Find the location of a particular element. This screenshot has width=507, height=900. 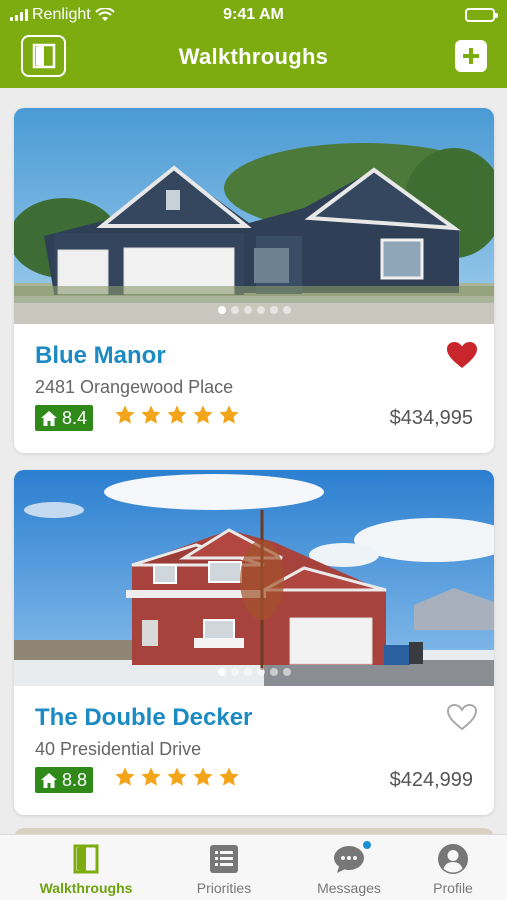

listing-address: 2481 Orangewood Place is located at coordinates (134, 387).